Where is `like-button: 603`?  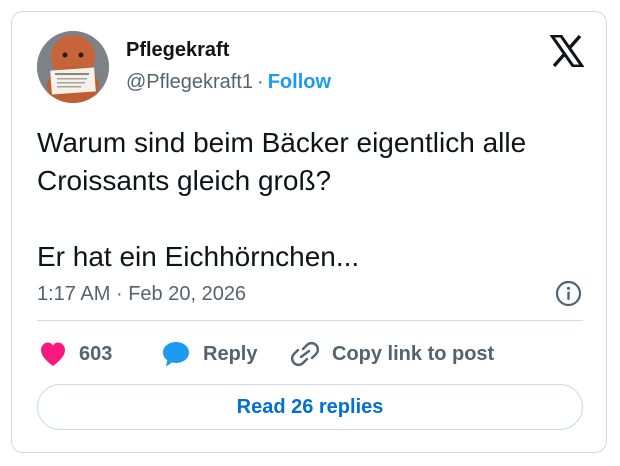 like-button: 603 is located at coordinates (75, 354).